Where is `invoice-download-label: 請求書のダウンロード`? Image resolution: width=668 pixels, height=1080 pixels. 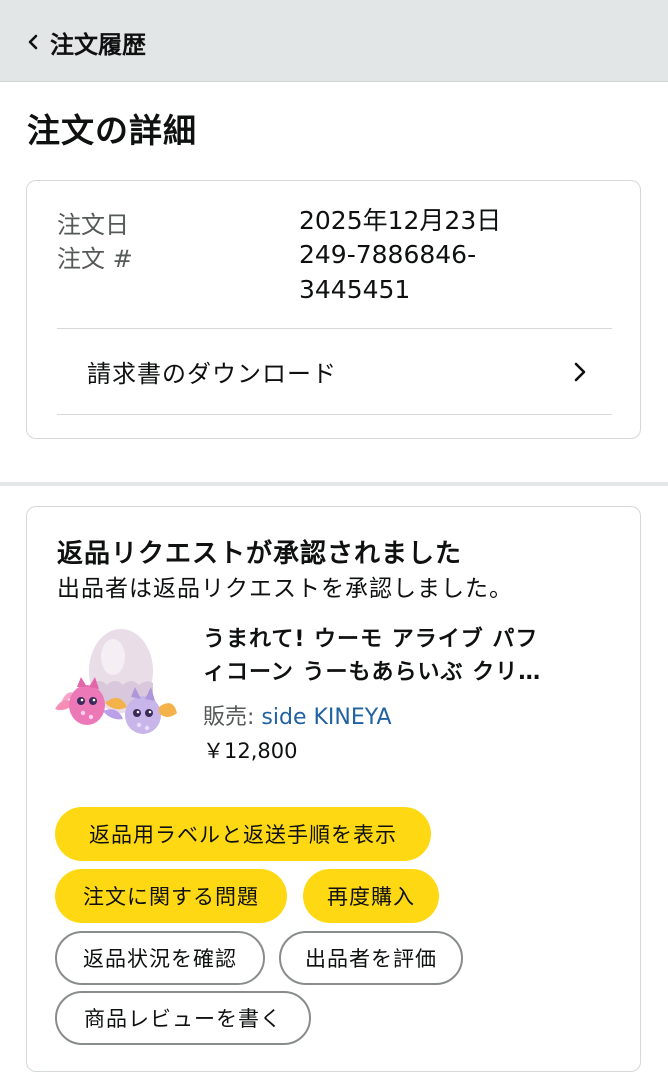
invoice-download-label: 請求書のダウンロード is located at coordinates (212, 374).